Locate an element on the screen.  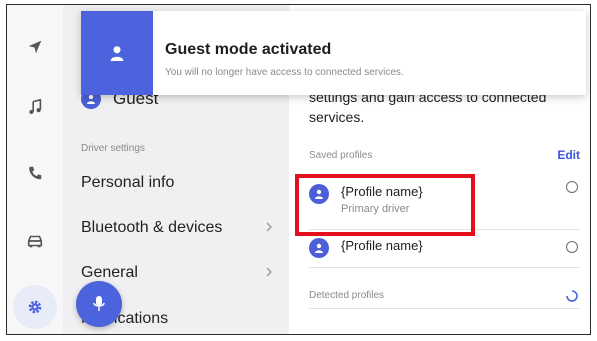
avatar is located at coordinates (319, 248).